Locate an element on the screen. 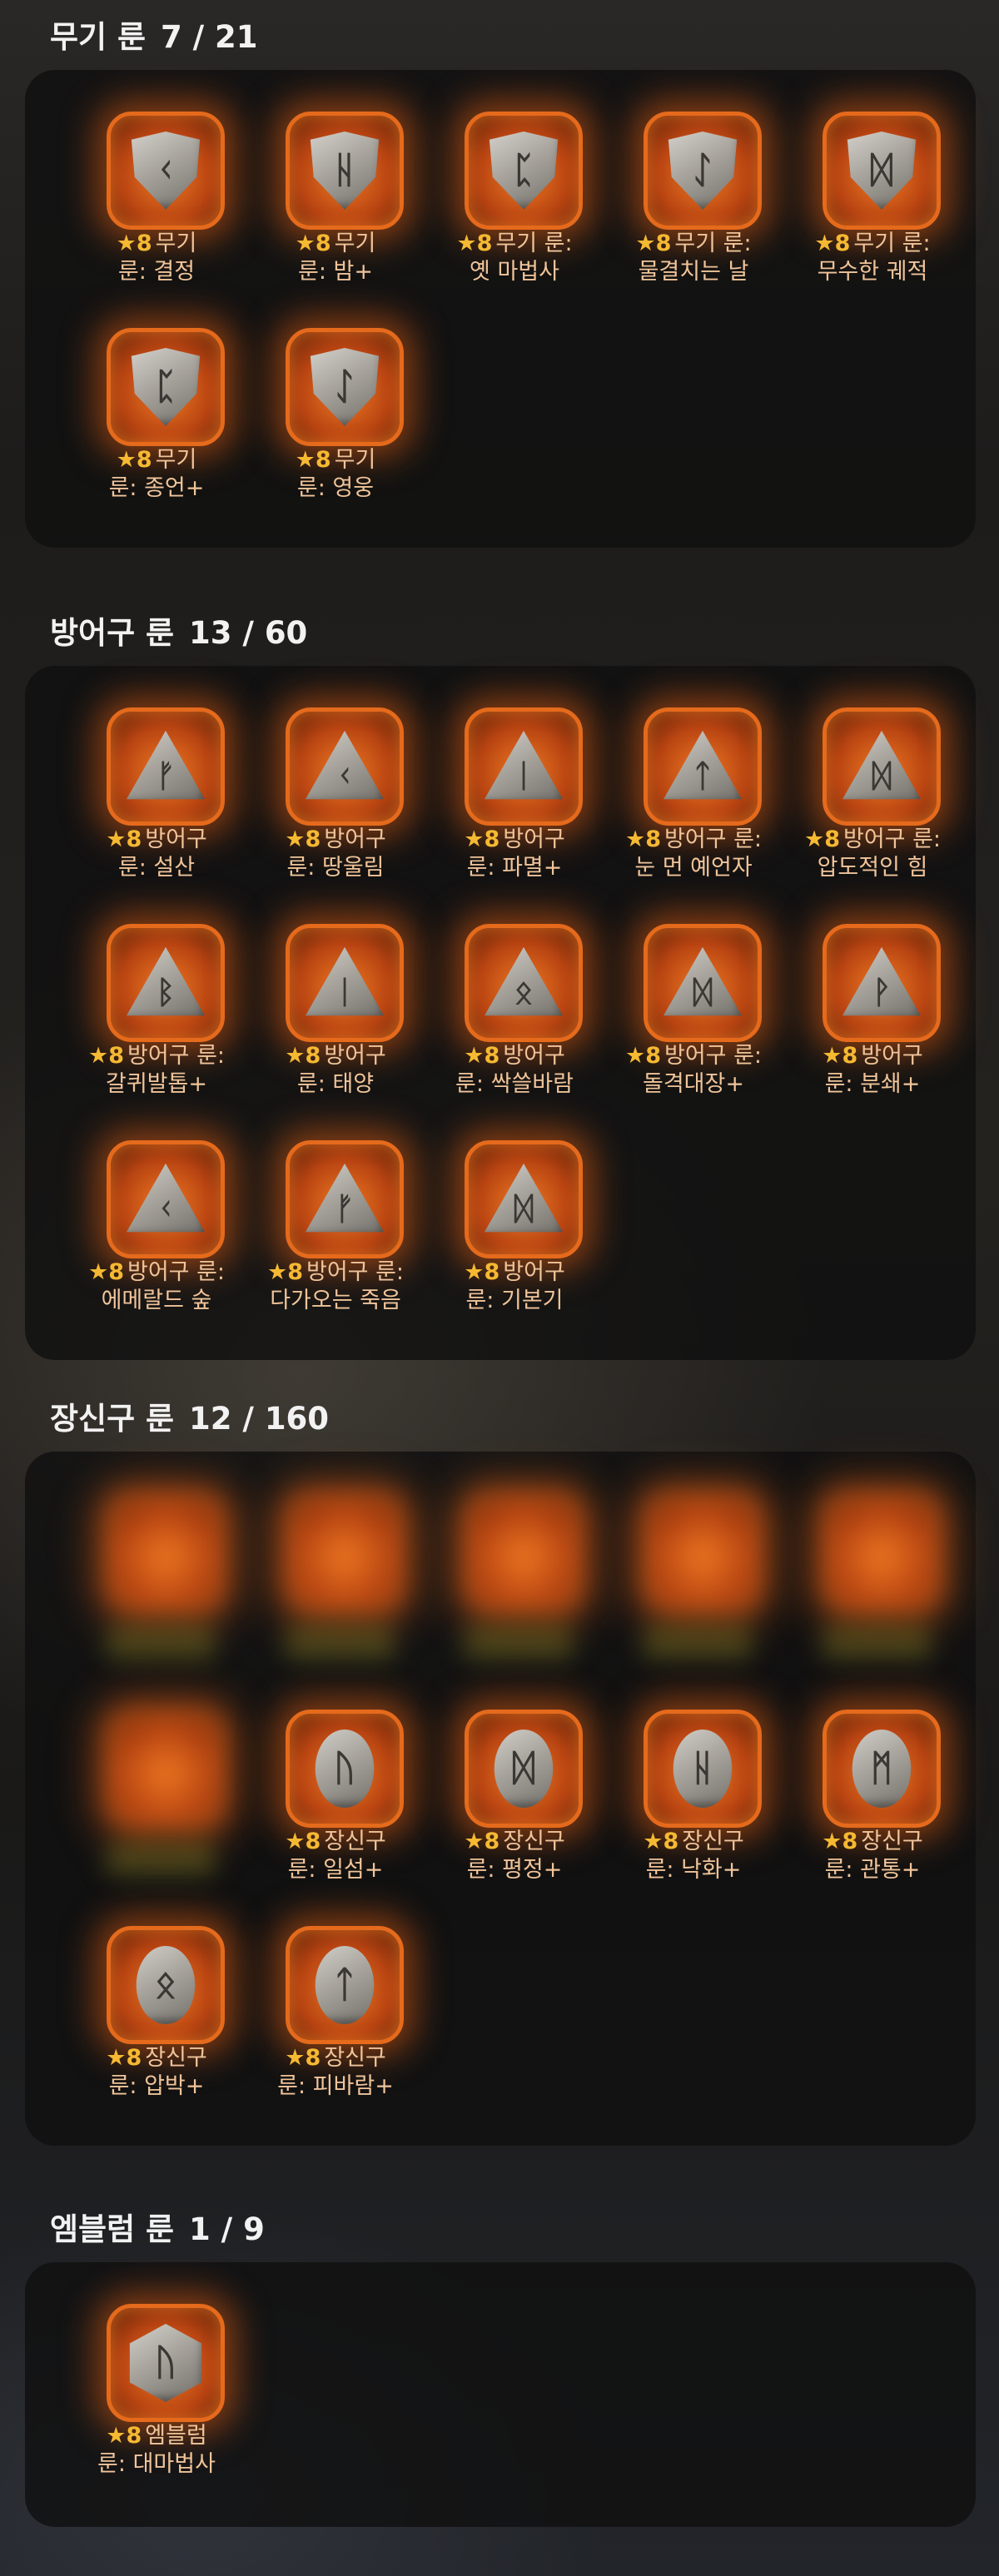 The image size is (999, 2576). rune-item: ᛟ ★8 방어구 룬: 싹쓸바람 is located at coordinates (514, 1024).